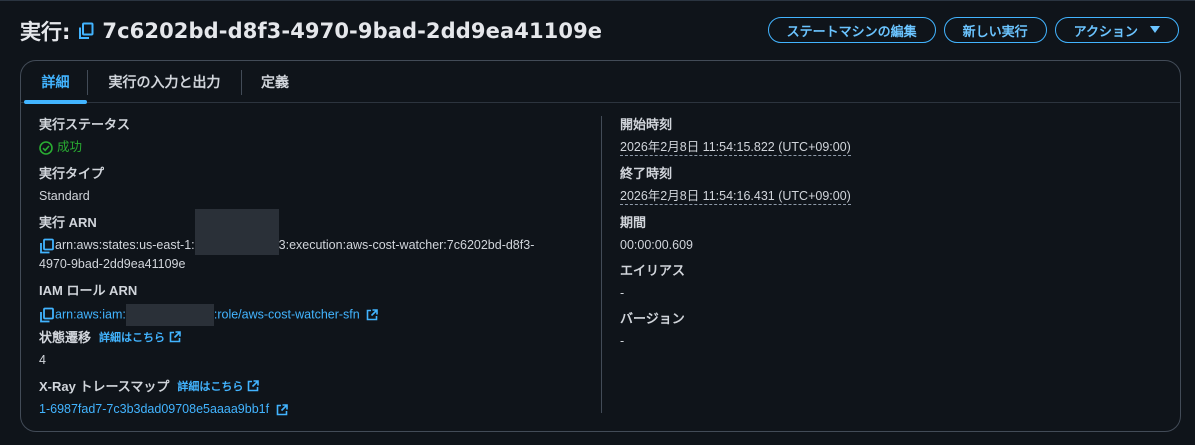 Image resolution: width=1195 pixels, height=445 pixels. I want to click on iam-role-arn-link: arn:aws:iam: :role/aws-cost-watcher-sfn, so click(309, 315).